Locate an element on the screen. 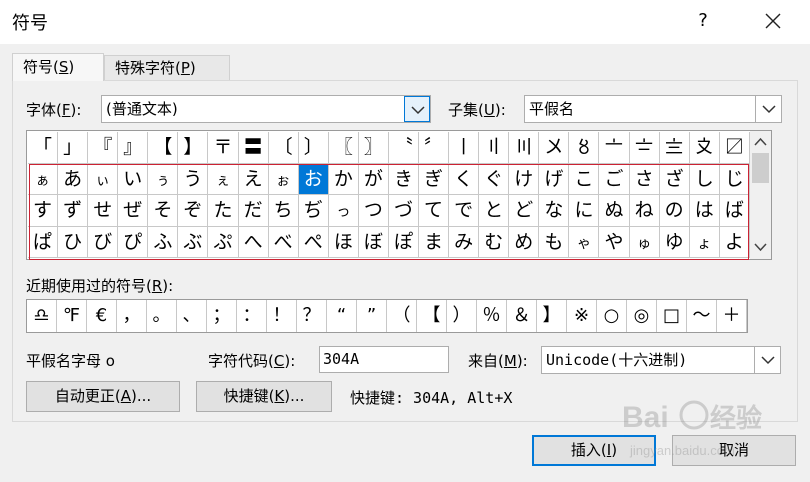  symbol-cell: ば is located at coordinates (734, 211).